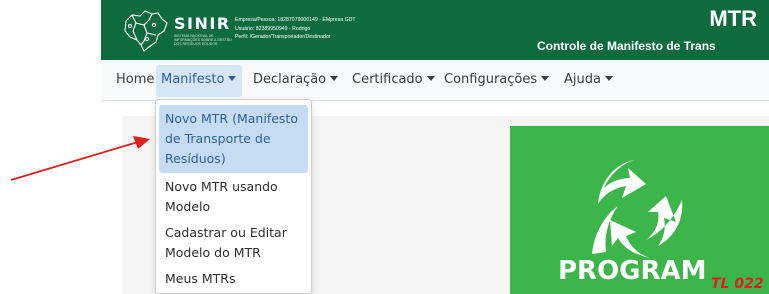  Describe the element at coordinates (626, 46) in the screenshot. I see `brand-subtitle: Controle de Manifesto de Trans` at that location.